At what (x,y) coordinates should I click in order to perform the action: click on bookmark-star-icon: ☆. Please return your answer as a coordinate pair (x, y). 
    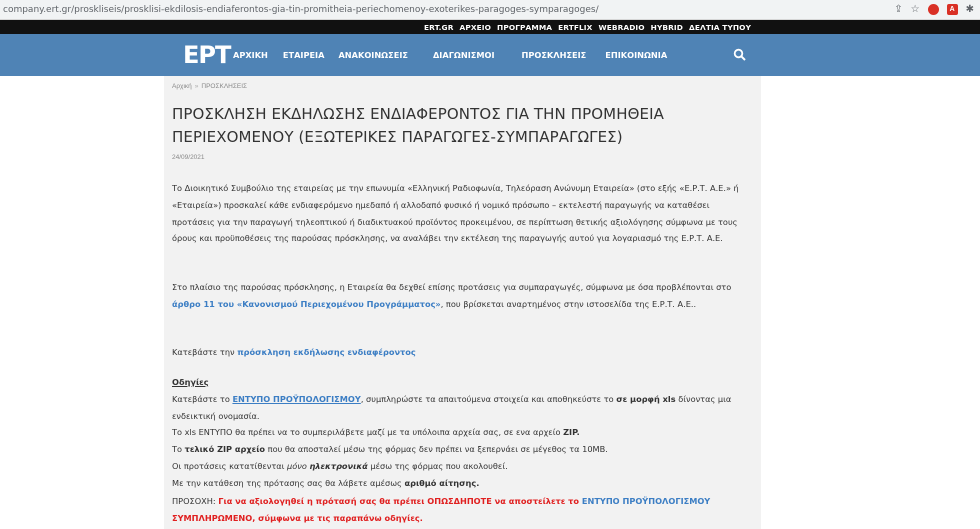
    Looking at the image, I should click on (915, 9).